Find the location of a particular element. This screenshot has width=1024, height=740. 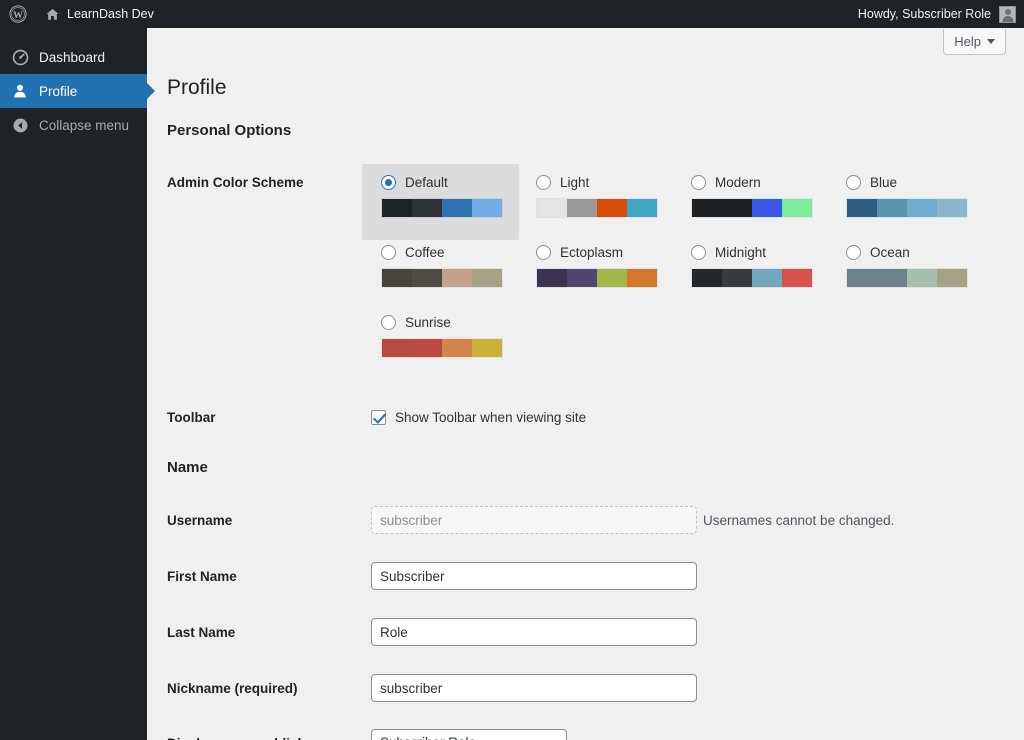

svg-text: W is located at coordinates (18, 15).